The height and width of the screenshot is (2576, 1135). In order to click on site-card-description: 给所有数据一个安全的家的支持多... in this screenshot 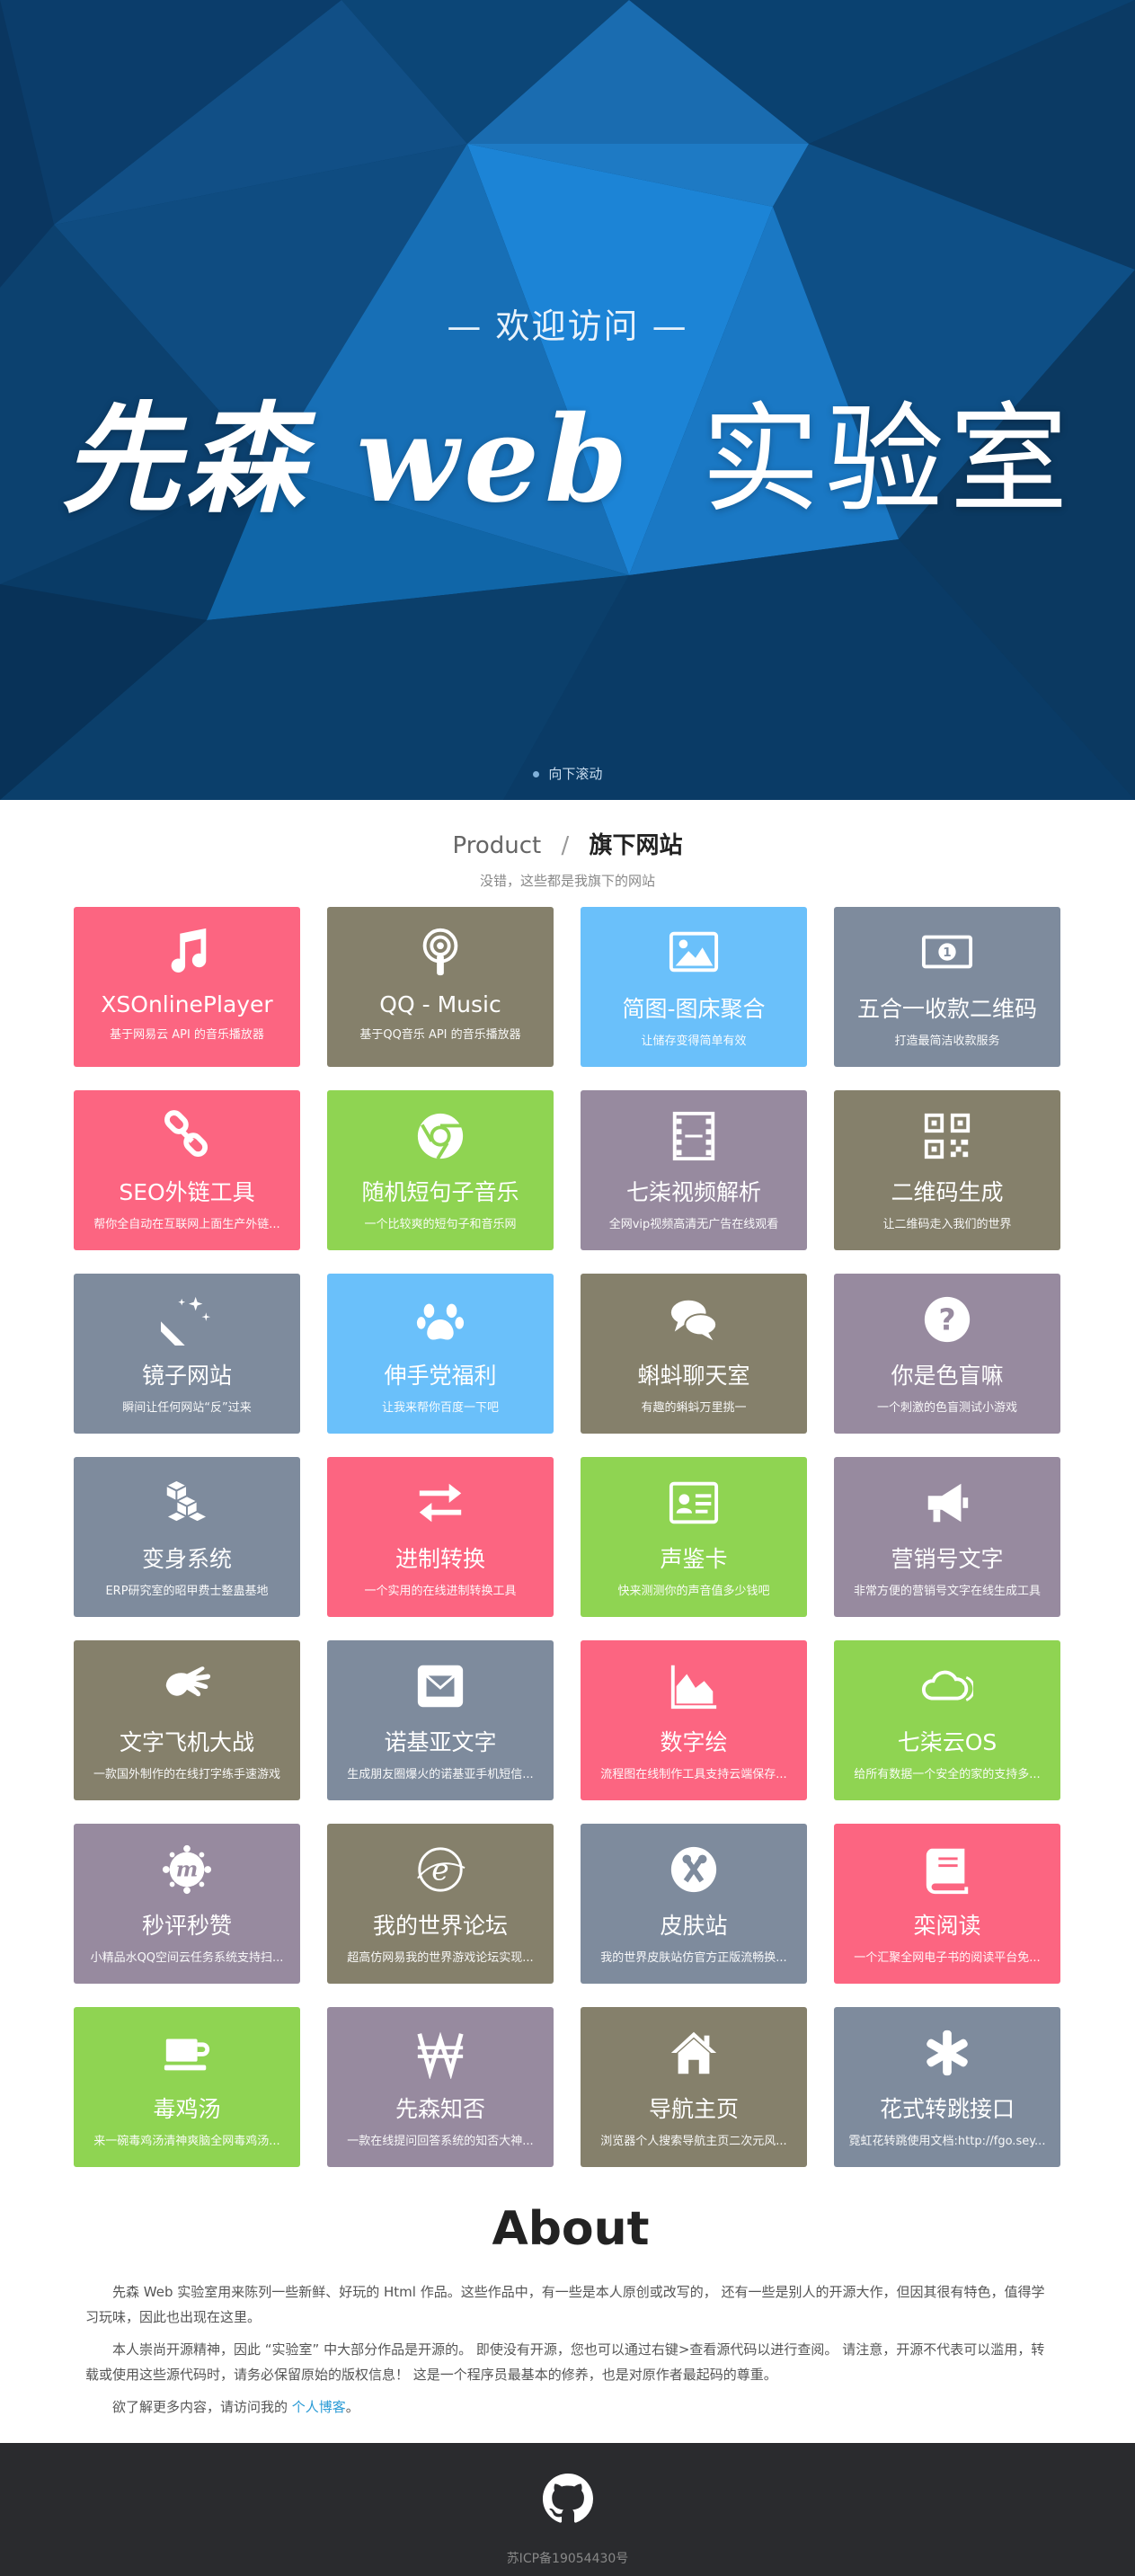, I will do `click(947, 1774)`.